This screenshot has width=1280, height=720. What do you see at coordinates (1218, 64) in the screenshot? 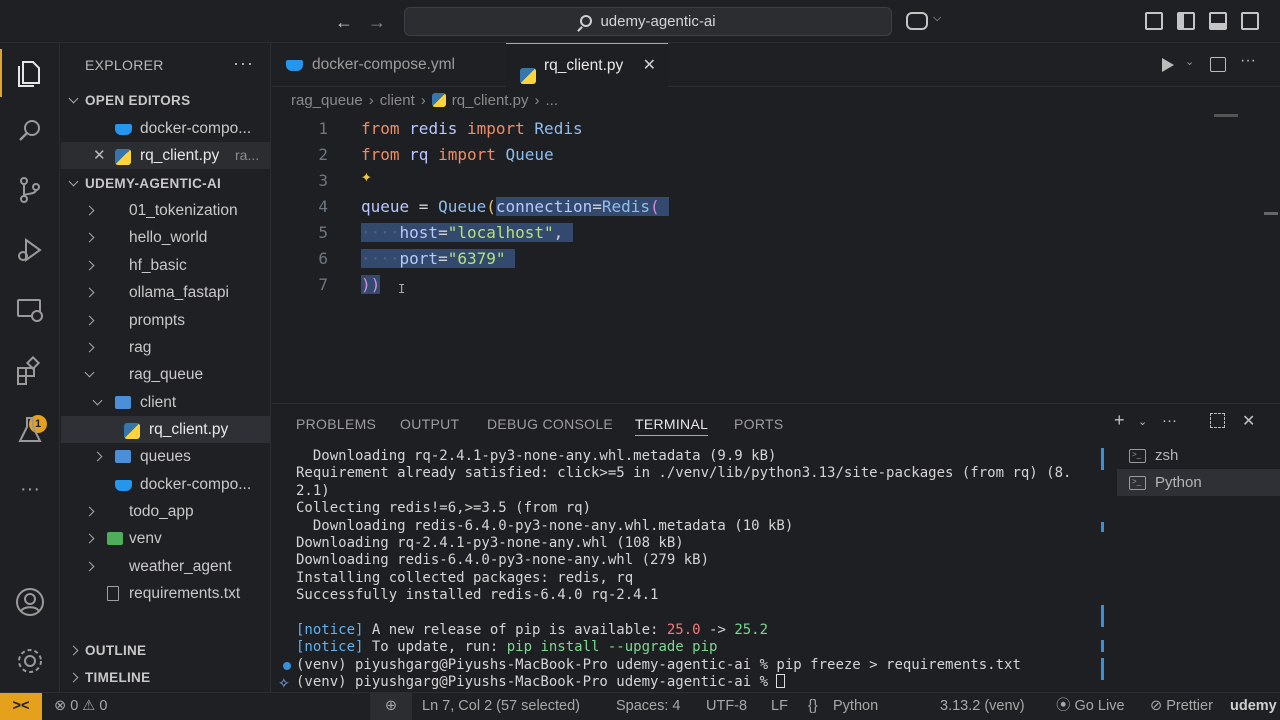
I see `split-editor-icon` at bounding box center [1218, 64].